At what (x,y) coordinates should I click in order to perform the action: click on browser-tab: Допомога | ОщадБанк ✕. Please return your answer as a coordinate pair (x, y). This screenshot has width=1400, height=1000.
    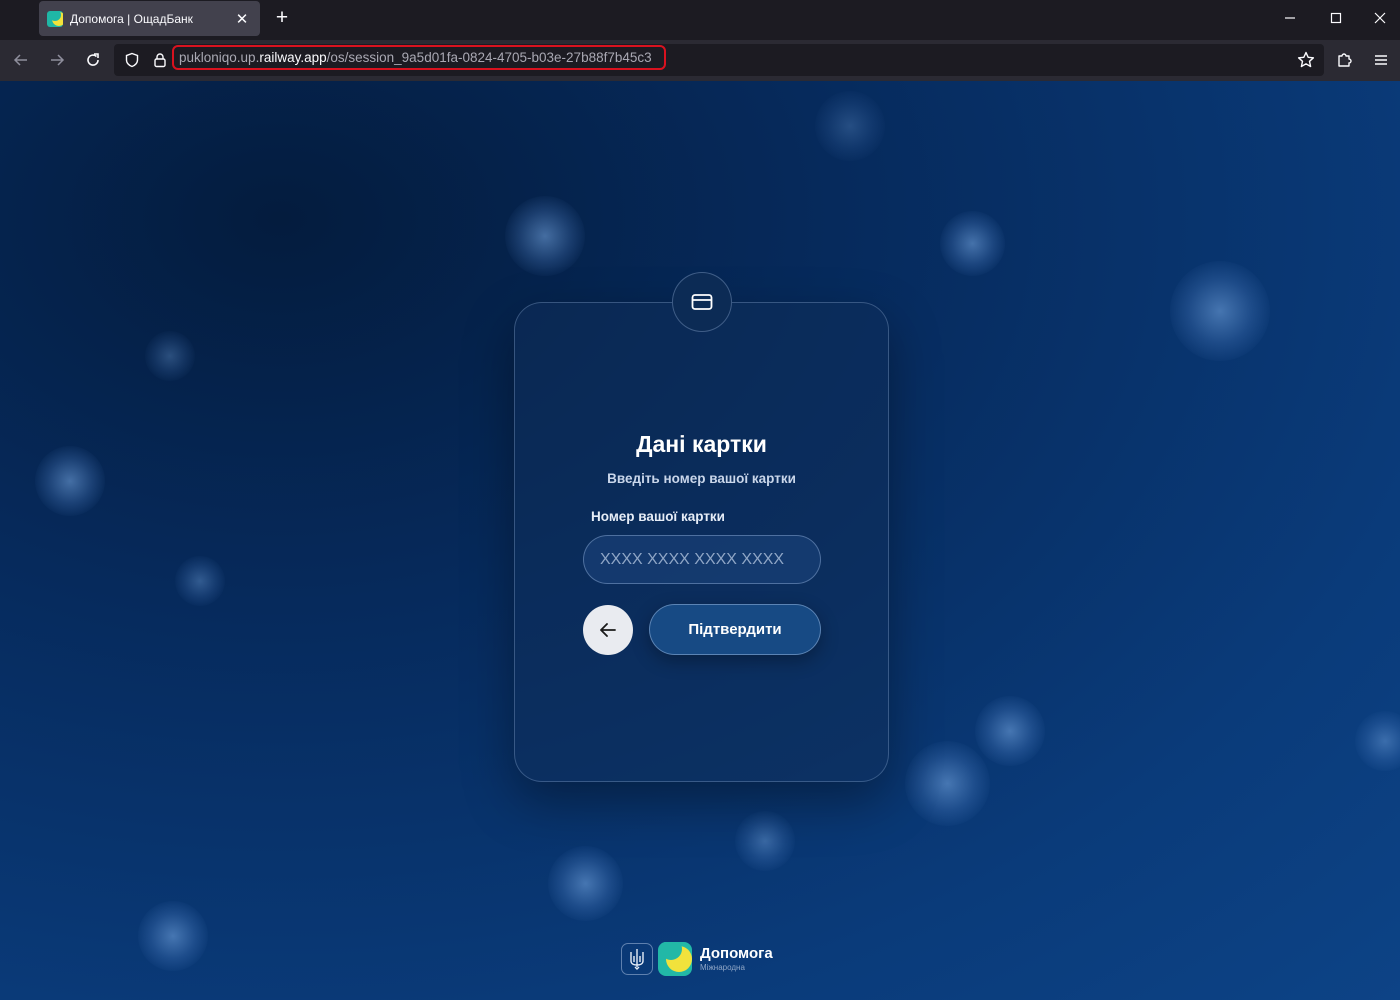
    Looking at the image, I should click on (149, 18).